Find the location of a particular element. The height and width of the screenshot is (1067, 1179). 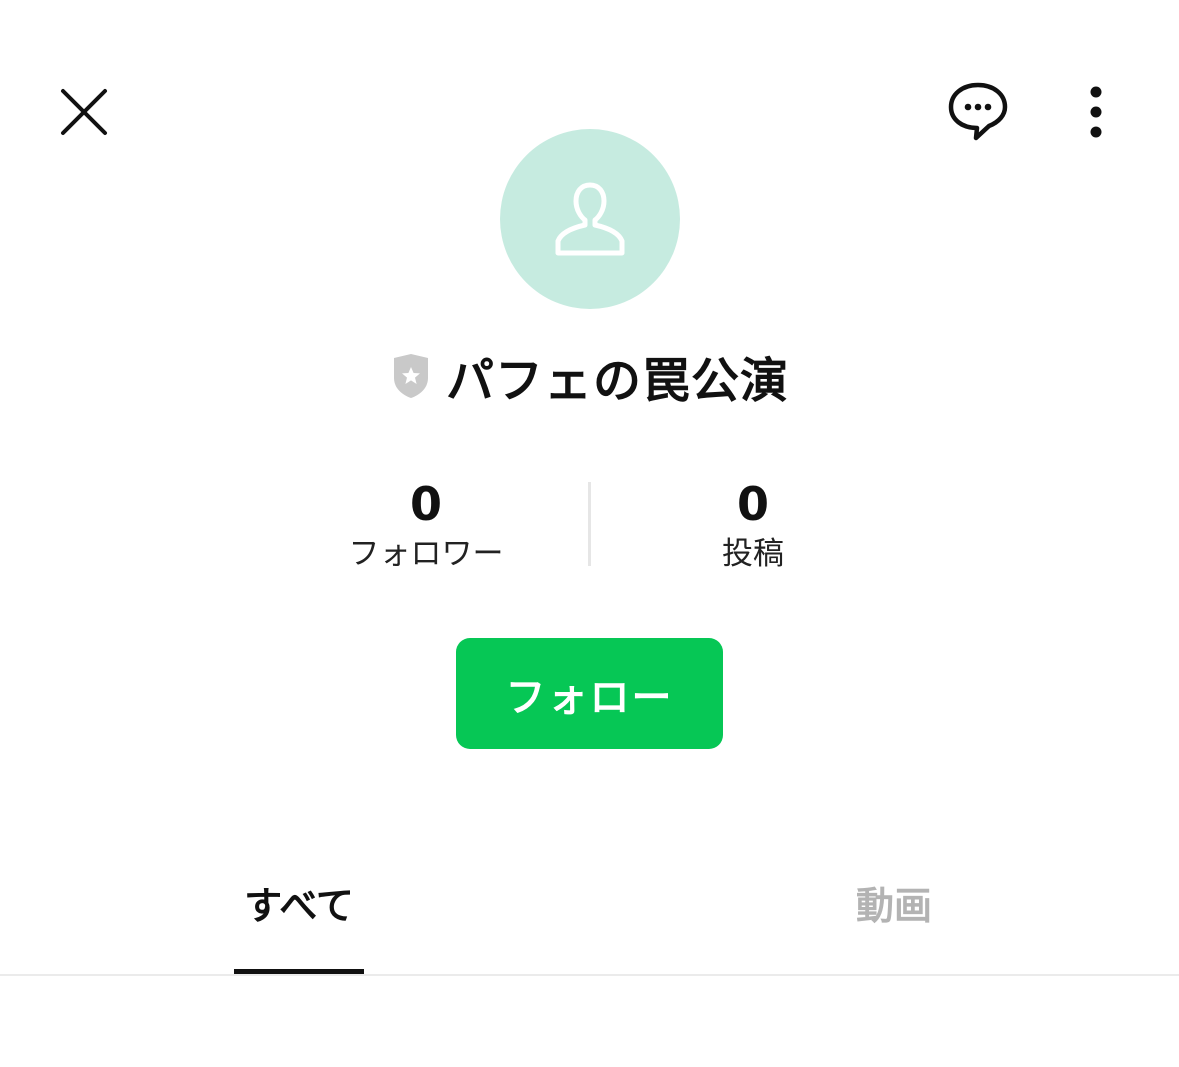

posts-count: 0 is located at coordinates (752, 504).